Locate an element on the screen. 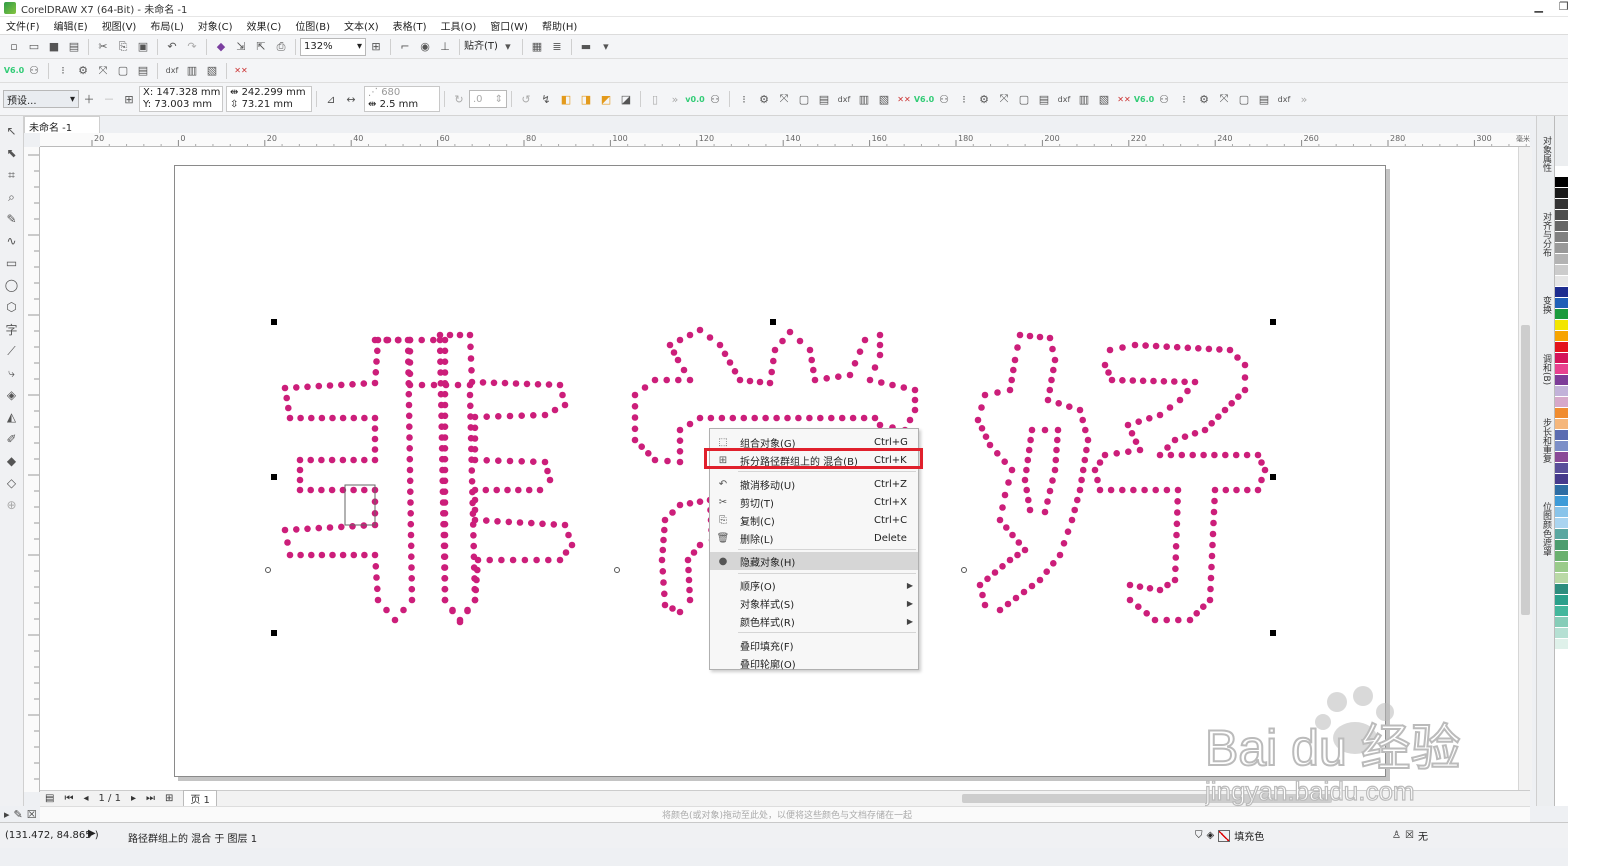  ellipse-tool-icon: ◯ is located at coordinates (12, 285).